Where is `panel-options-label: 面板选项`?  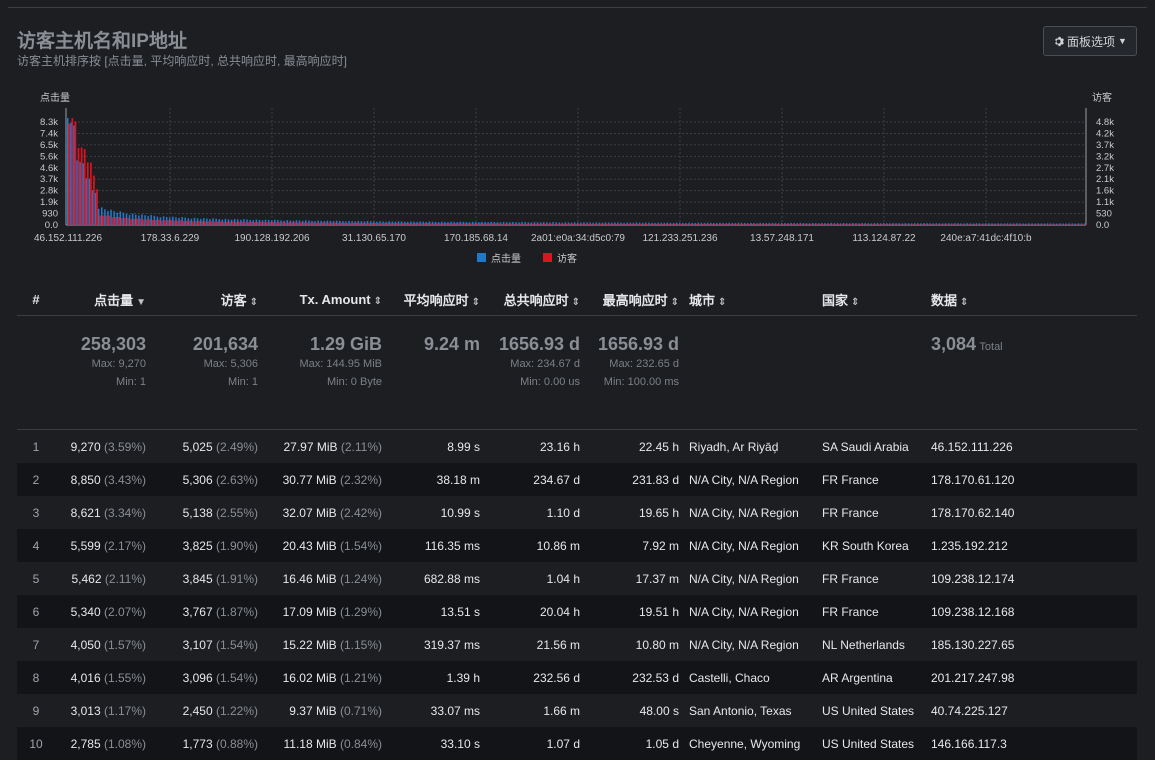 panel-options-label: 面板选项 is located at coordinates (1091, 41).